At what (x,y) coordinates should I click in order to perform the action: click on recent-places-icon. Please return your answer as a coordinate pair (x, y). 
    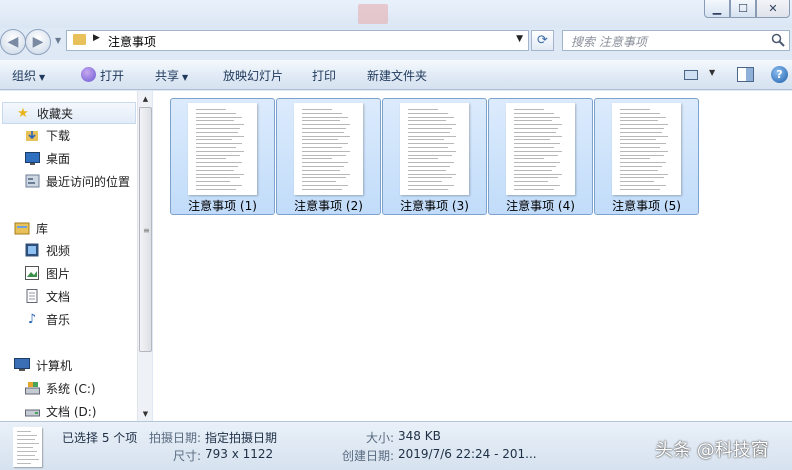
    Looking at the image, I should click on (32, 181).